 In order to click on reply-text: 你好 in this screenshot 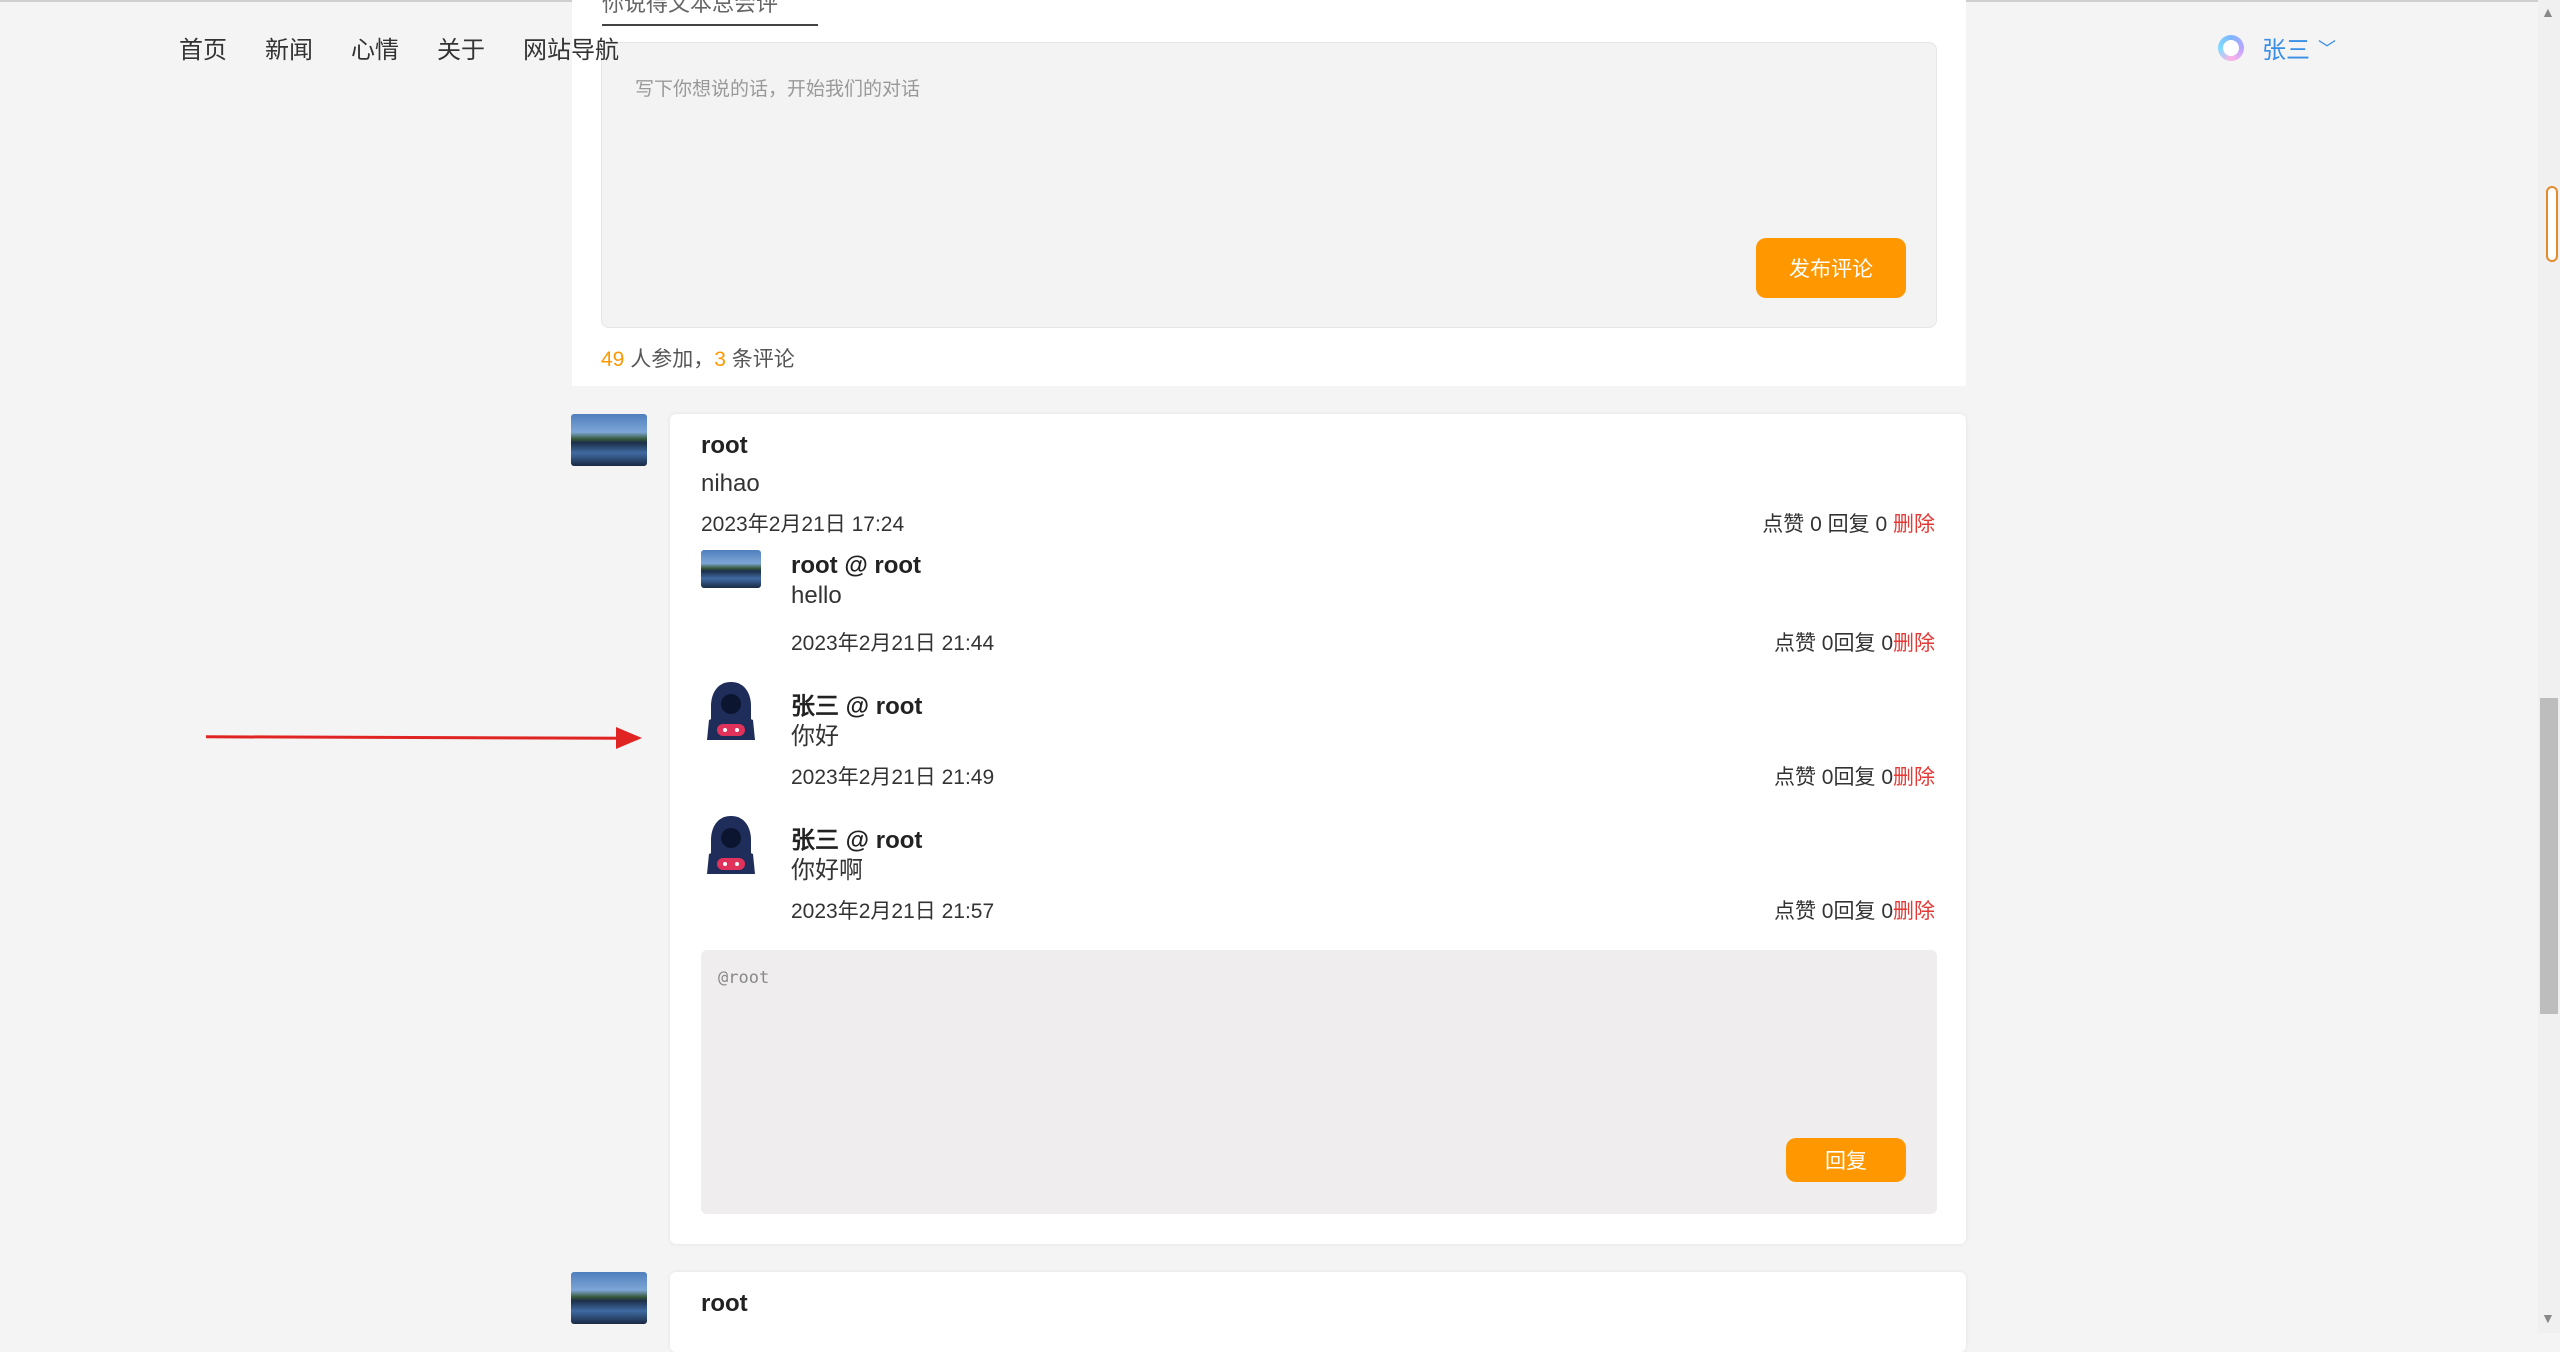, I will do `click(815, 736)`.